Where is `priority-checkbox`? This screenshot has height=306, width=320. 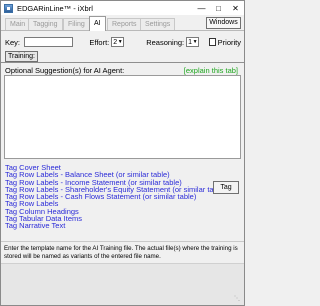
priority-checkbox is located at coordinates (212, 42).